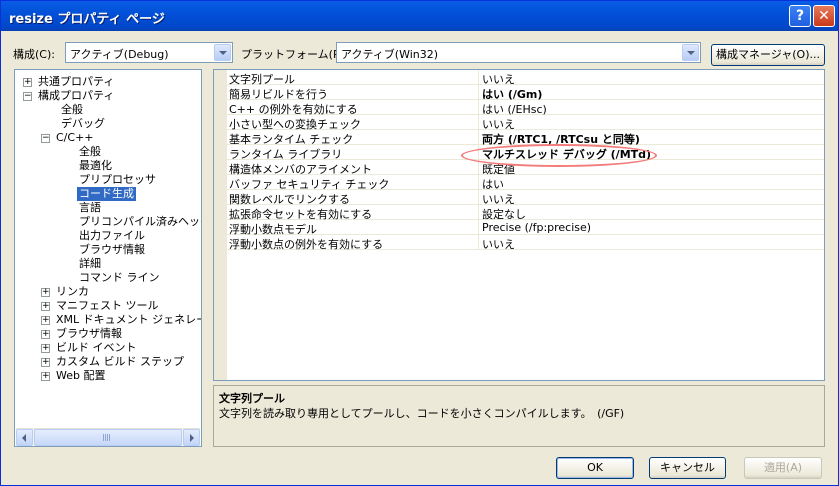 The image size is (839, 486). Describe the element at coordinates (76, 95) in the screenshot. I see `tree-item-label: 構成プロパティ` at that location.